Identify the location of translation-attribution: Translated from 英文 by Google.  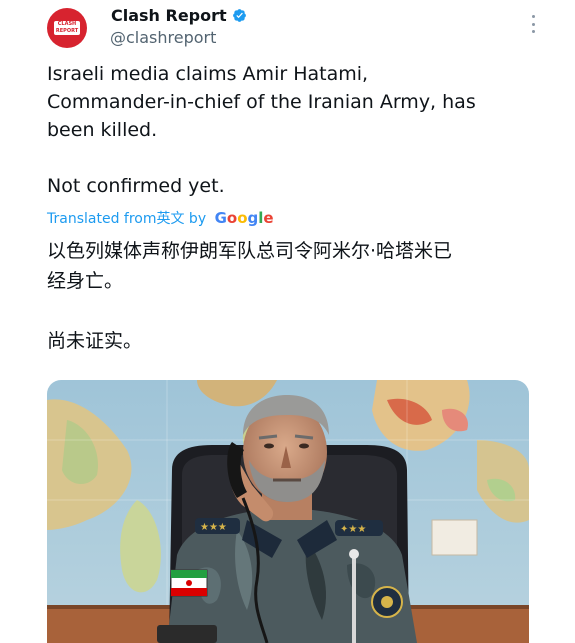
(160, 218).